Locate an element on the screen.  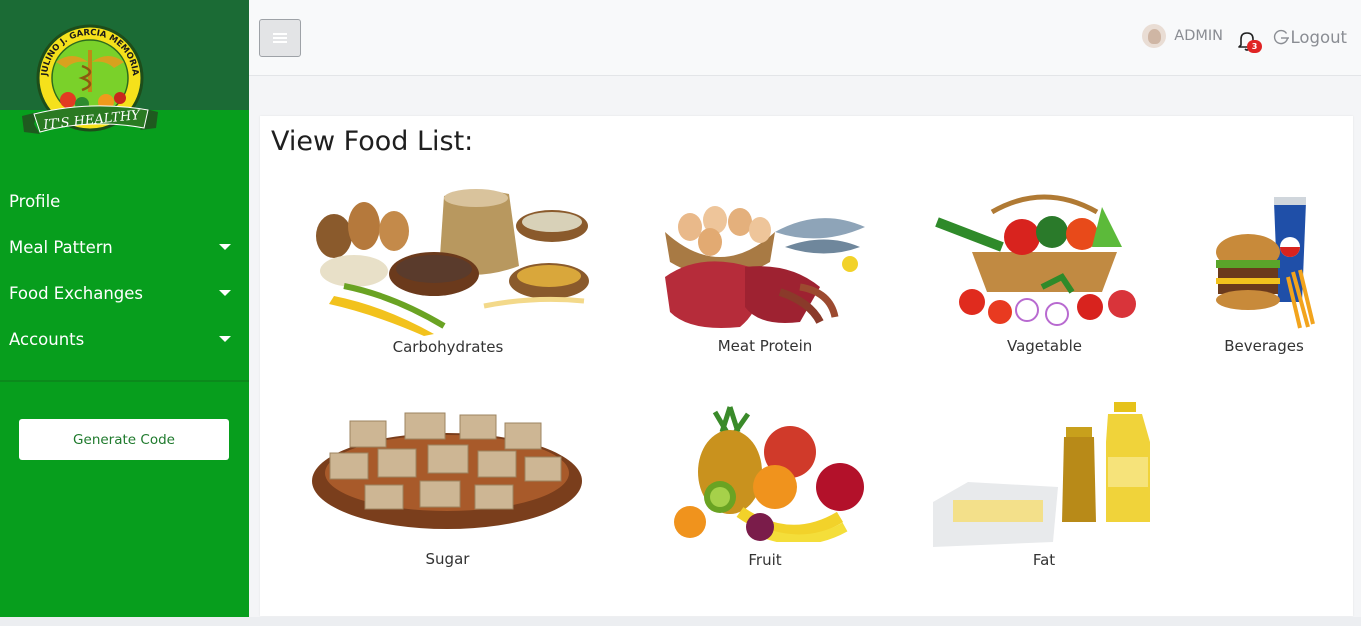
sidebar-item-label: Profile is located at coordinates (35, 201).